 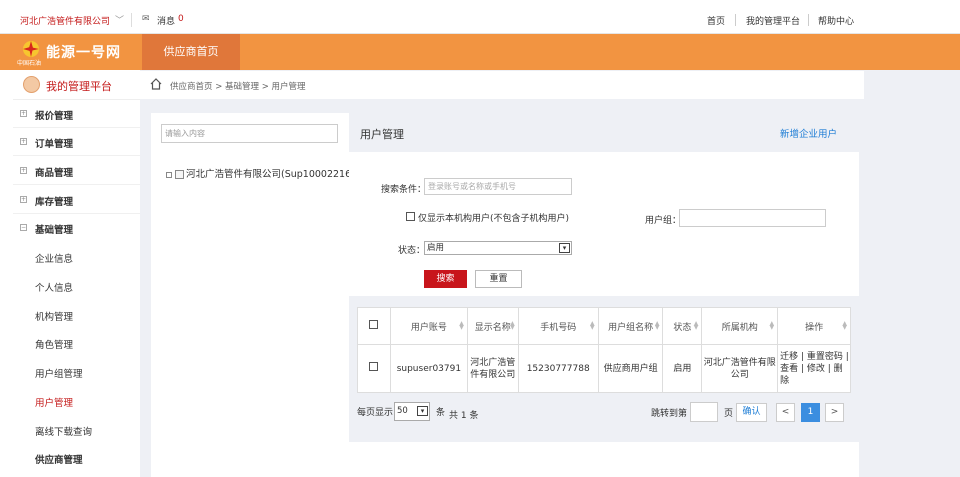 What do you see at coordinates (498, 186) in the screenshot?
I see `search-input: 登录账号或名称或手机号` at bounding box center [498, 186].